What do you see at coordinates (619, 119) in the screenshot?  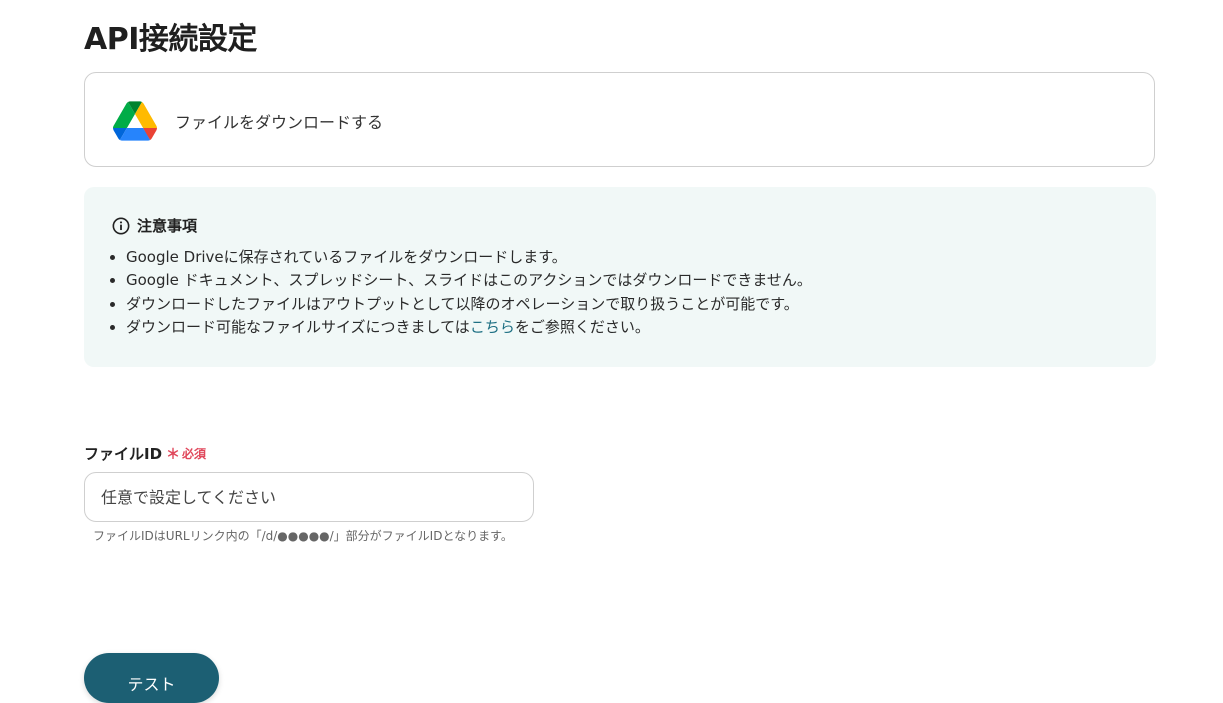 I see `action-card: ファイルをダウンロードする` at bounding box center [619, 119].